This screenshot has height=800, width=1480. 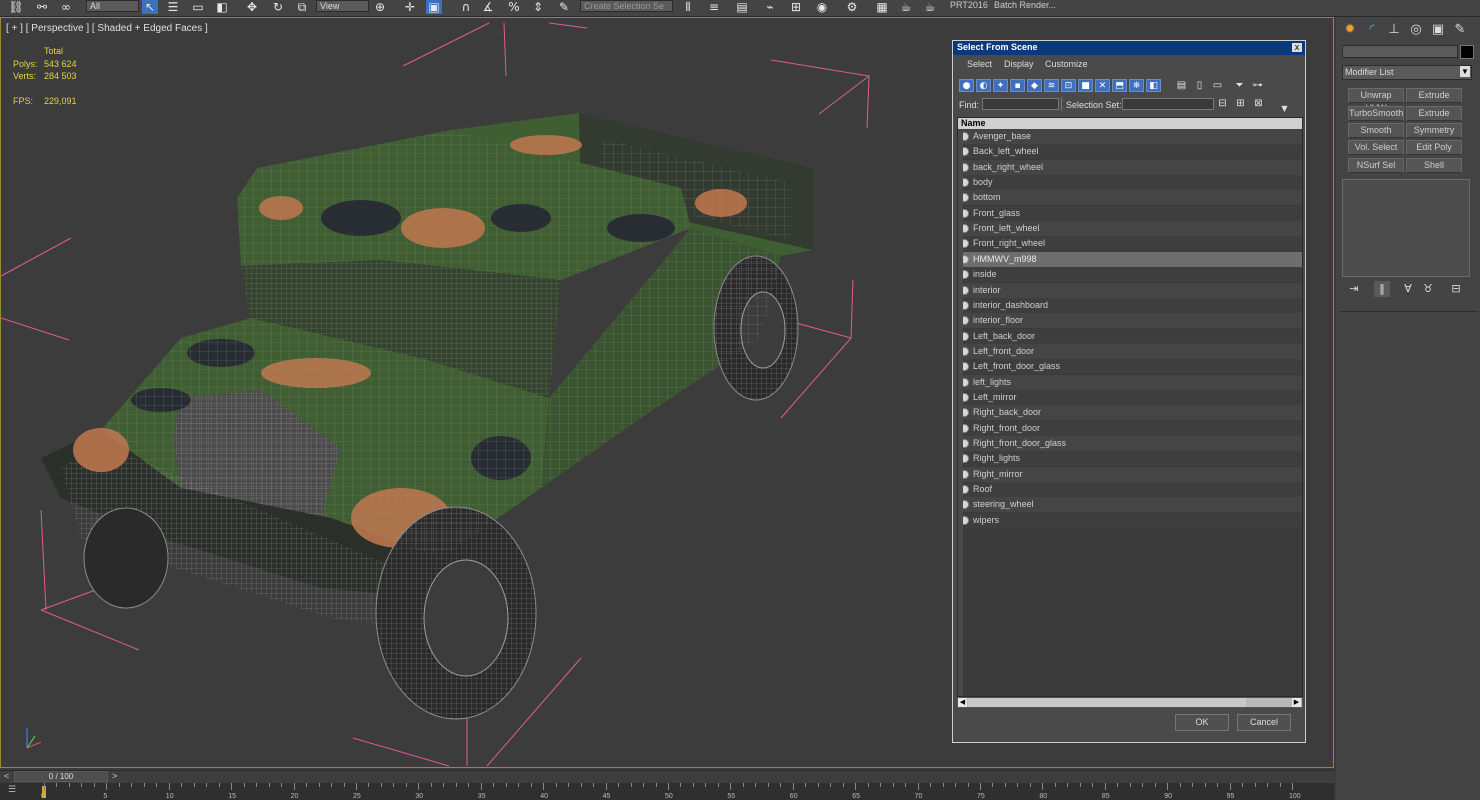 What do you see at coordinates (1296, 702) in the screenshot?
I see `scroll-right-icon: ▶` at bounding box center [1296, 702].